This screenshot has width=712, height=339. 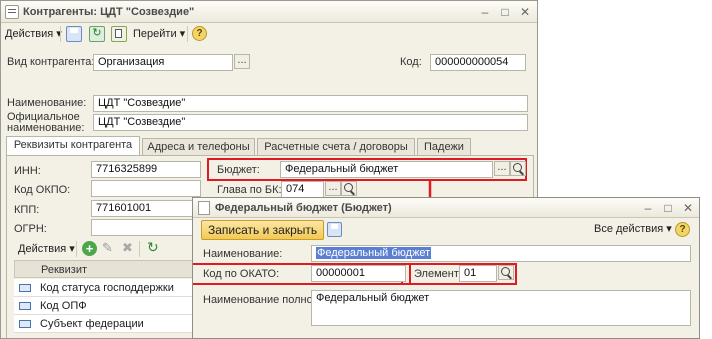 I want to click on okato-field: 00000001, so click(x=358, y=273).